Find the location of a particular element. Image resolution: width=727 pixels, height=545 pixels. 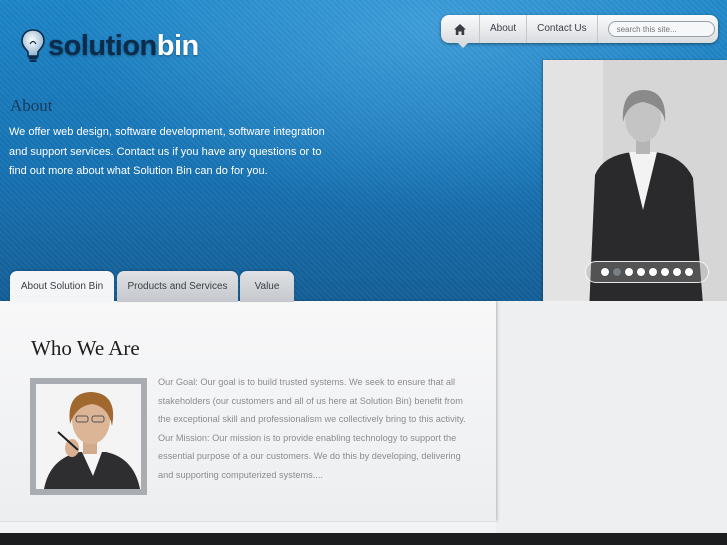

tab-value: Value is located at coordinates (267, 286).